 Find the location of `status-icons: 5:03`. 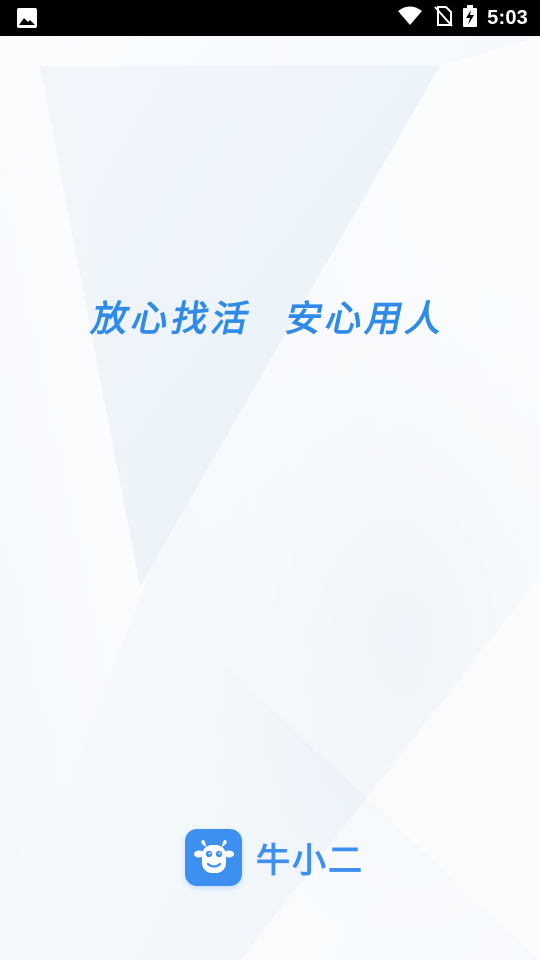

status-icons: 5:03 is located at coordinates (462, 18).